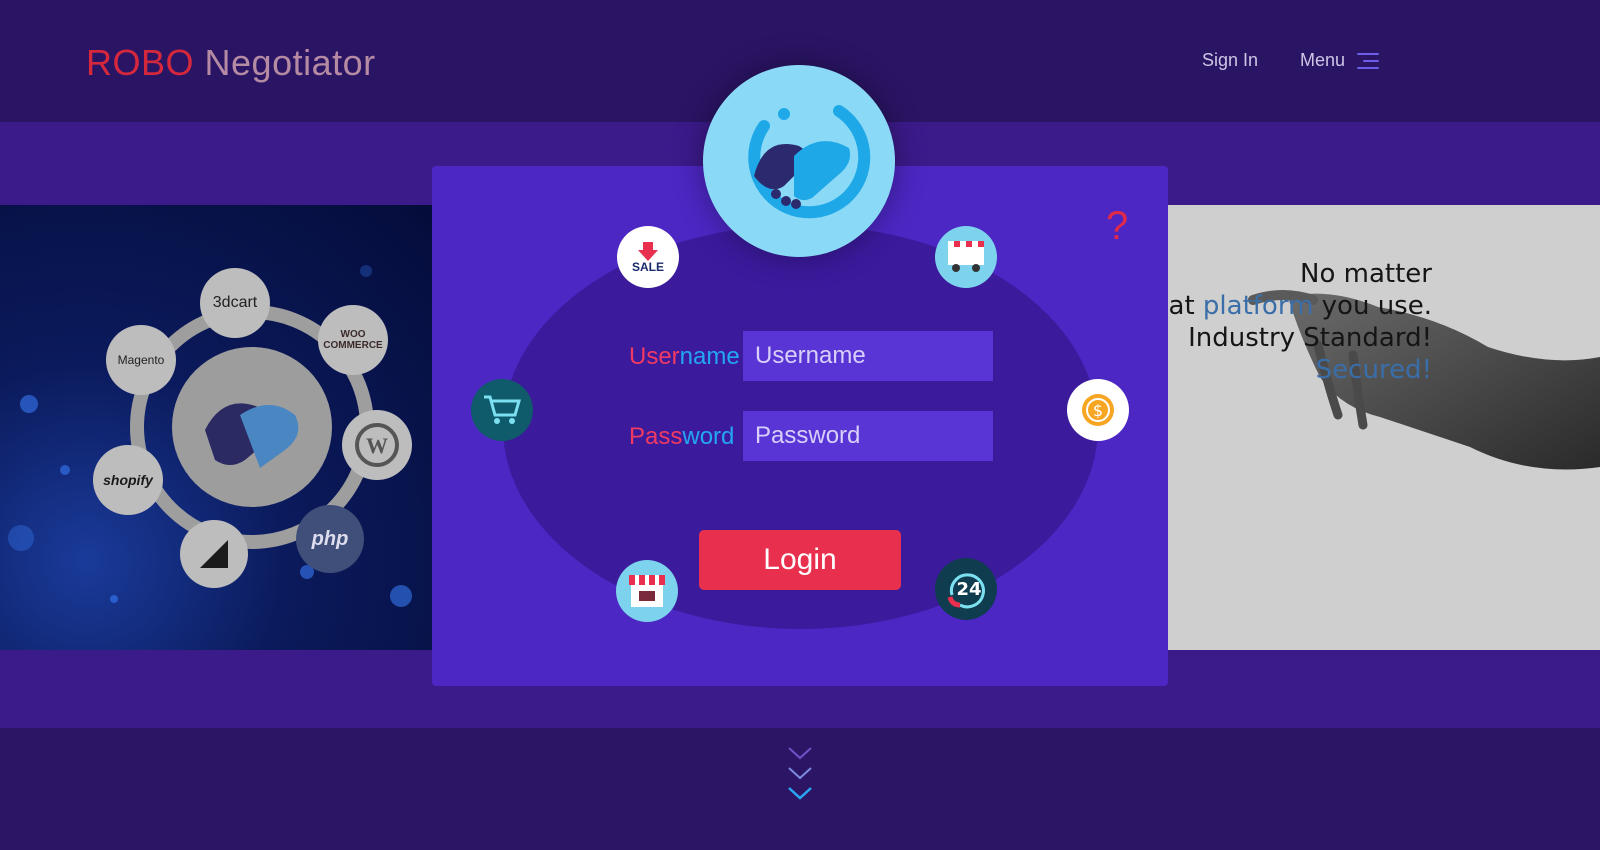 This screenshot has width=1600, height=850. I want to click on magento-label: Magento, so click(141, 360).